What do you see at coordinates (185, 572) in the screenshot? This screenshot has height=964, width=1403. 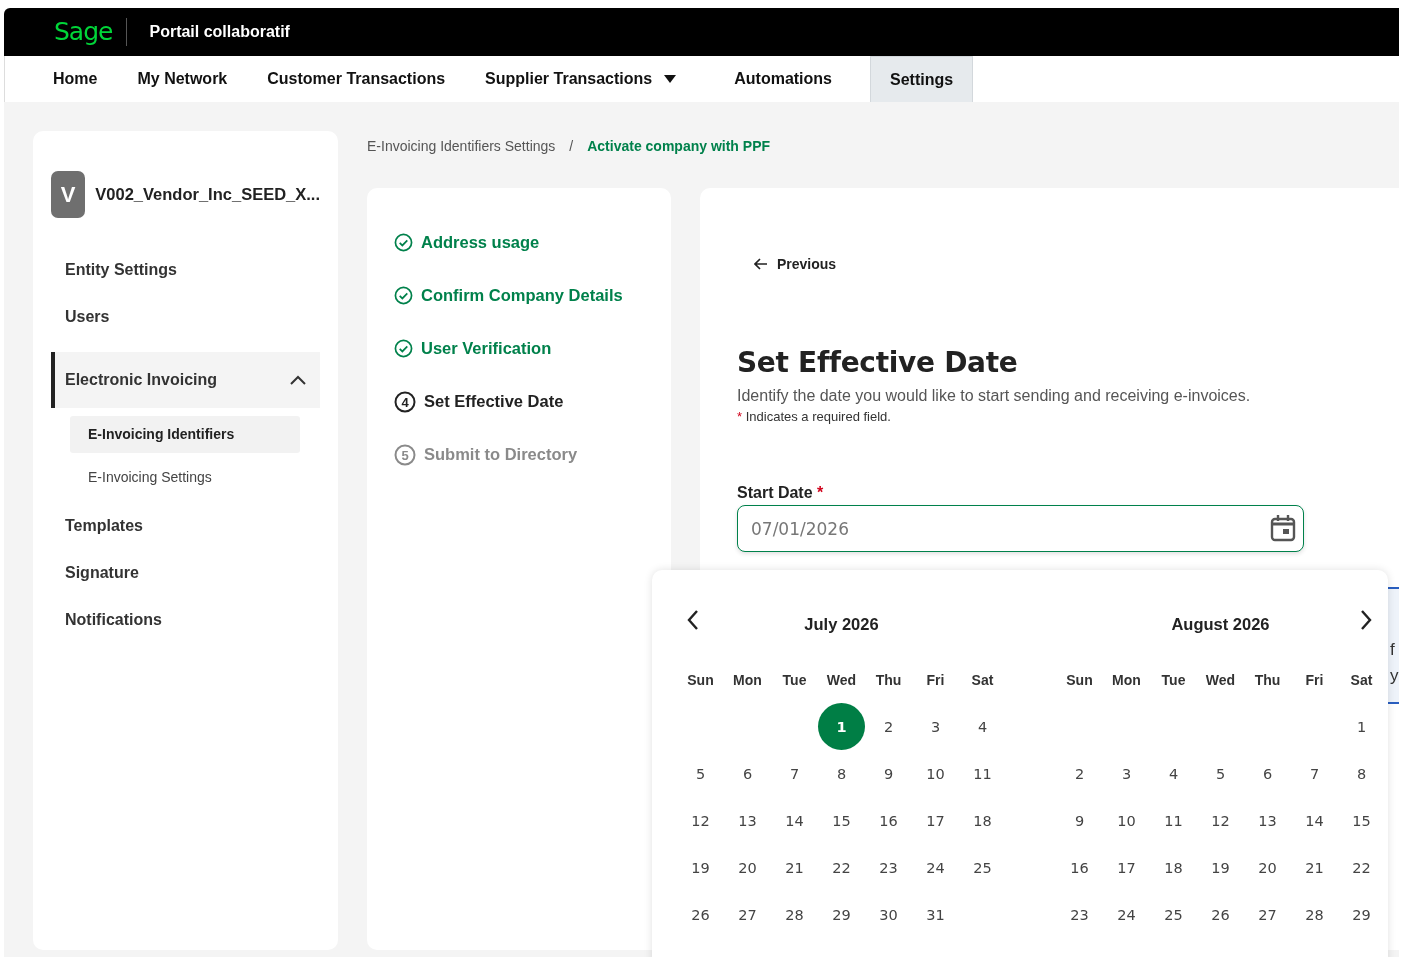 I see `sidebar-item: Signature` at bounding box center [185, 572].